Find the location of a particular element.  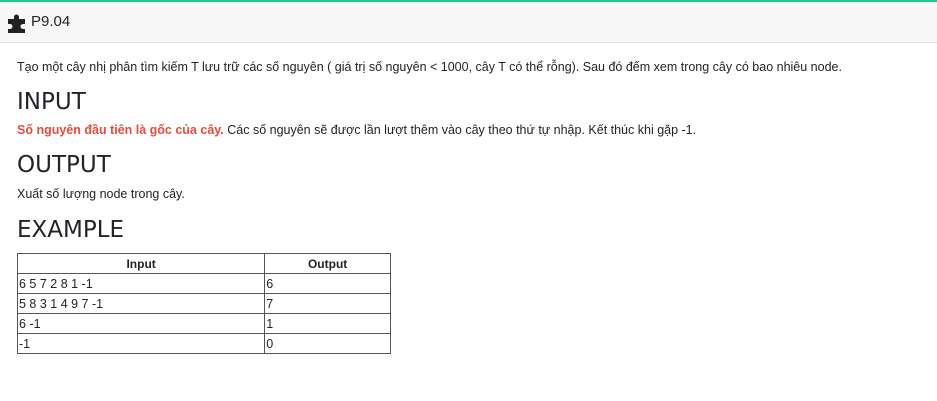

table-header-row: Input Output is located at coordinates (203, 263).